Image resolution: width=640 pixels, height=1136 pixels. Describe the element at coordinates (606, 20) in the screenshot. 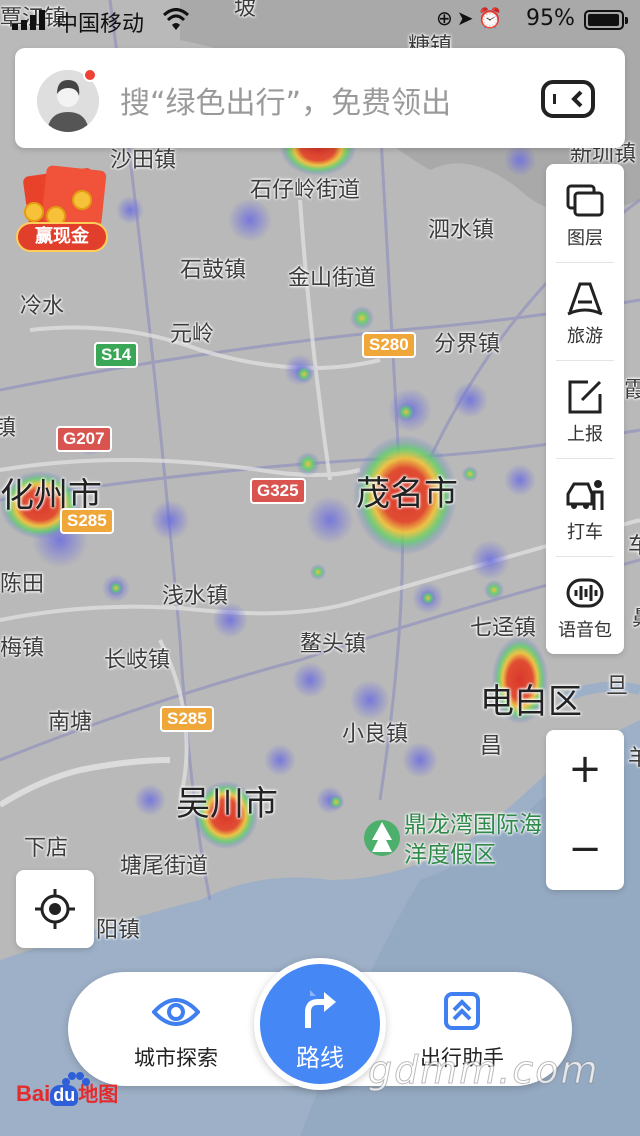

I see `battery-icon` at that location.